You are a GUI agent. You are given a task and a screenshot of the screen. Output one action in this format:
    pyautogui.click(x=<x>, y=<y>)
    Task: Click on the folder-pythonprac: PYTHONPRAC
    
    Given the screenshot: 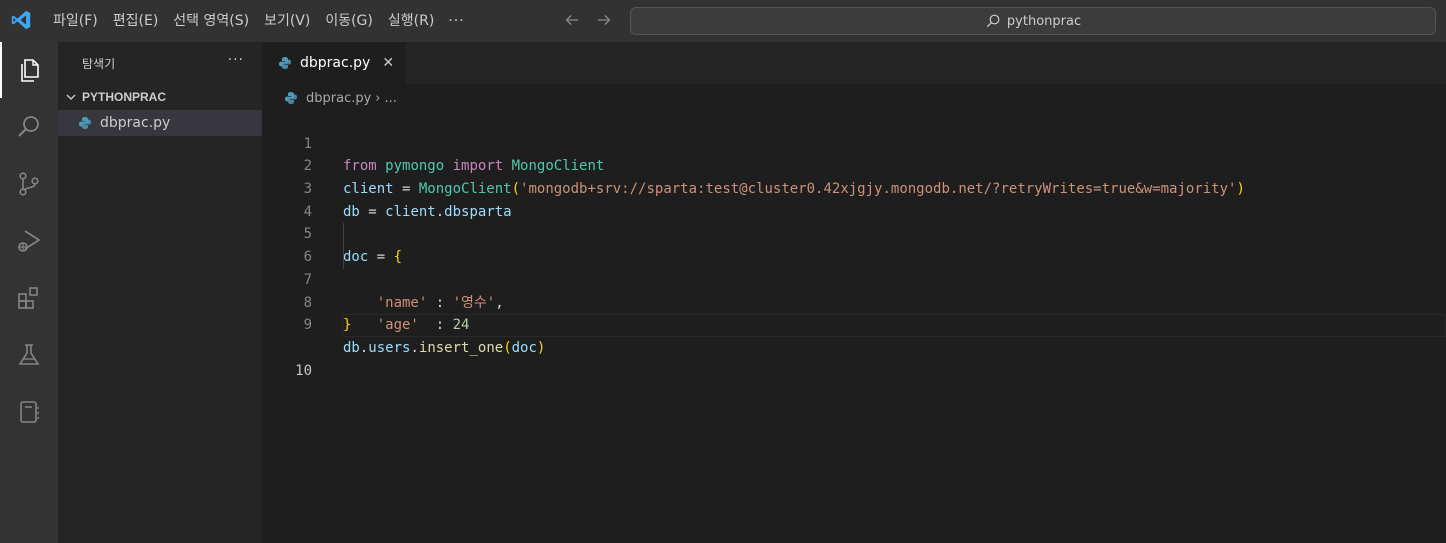 What is the action you would take?
    pyautogui.click(x=160, y=97)
    